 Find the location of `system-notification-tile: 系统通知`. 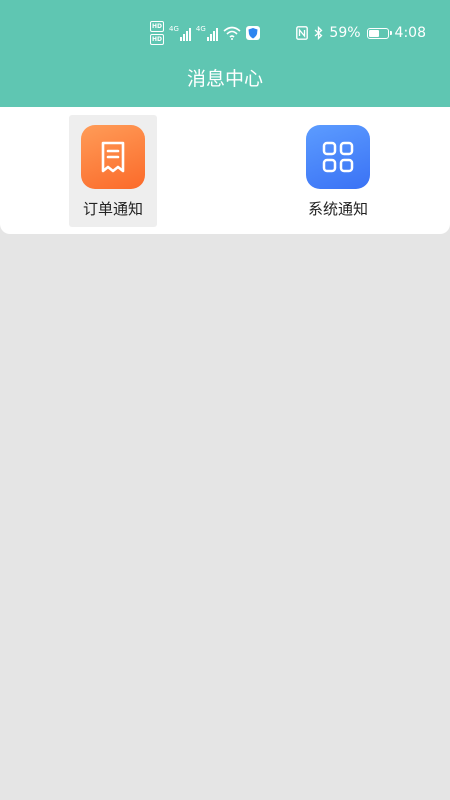

system-notification-tile: 系统通知 is located at coordinates (338, 171).